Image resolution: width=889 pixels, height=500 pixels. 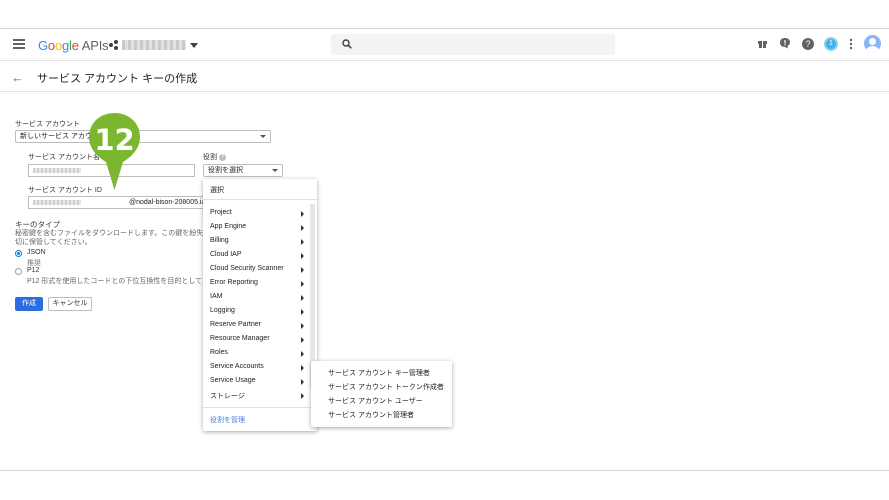 I want to click on project-name-redacted, so click(x=154, y=45).